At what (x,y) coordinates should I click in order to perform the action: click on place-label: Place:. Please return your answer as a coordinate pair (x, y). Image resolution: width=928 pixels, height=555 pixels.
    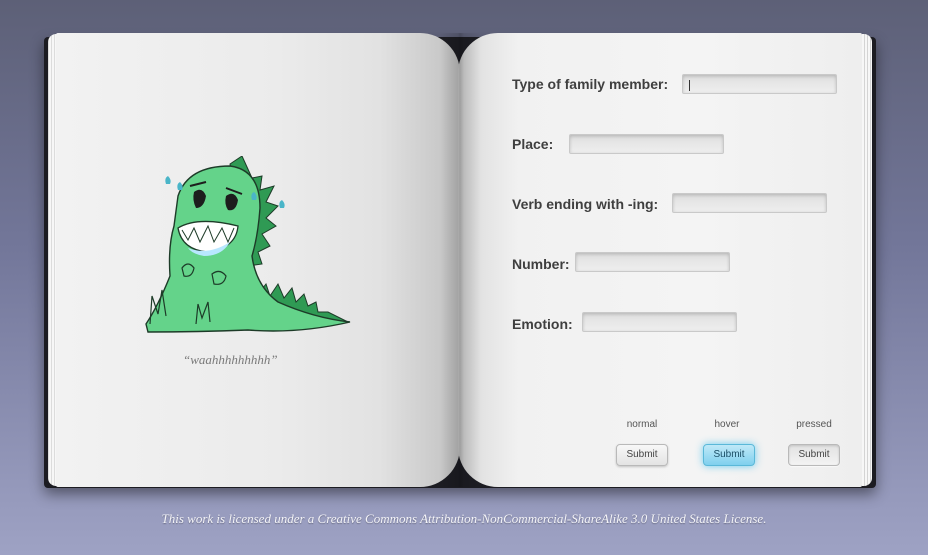
    Looking at the image, I should click on (533, 144).